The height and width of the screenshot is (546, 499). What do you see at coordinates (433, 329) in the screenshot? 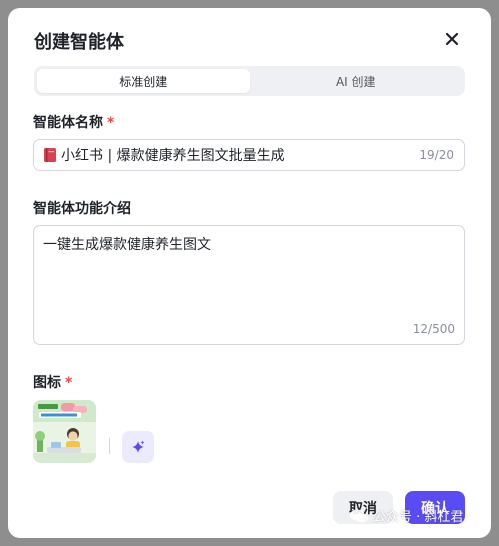
I see `agent-intro-char-count: 12/500` at bounding box center [433, 329].